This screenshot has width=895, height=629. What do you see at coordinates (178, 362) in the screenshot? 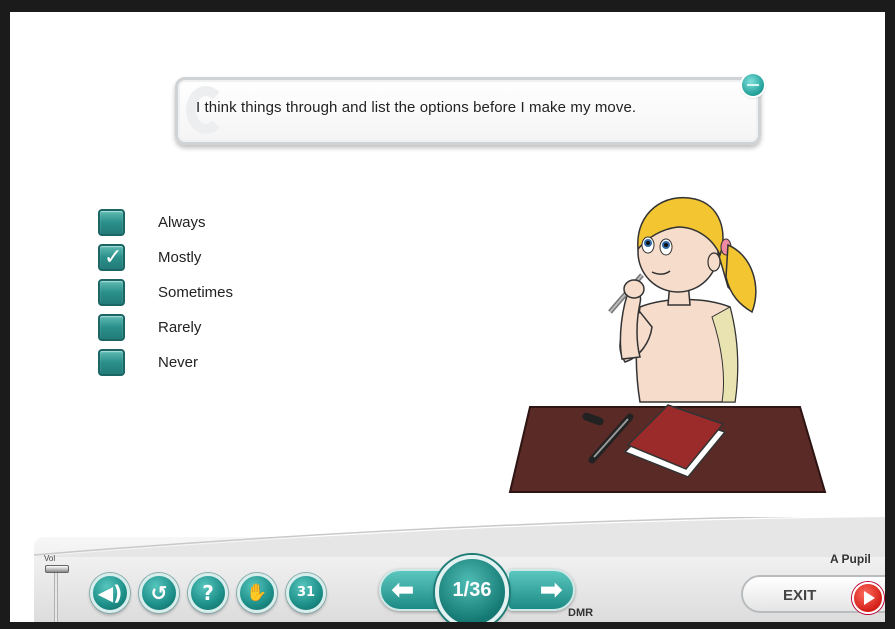
I see `option-label: Never` at bounding box center [178, 362].